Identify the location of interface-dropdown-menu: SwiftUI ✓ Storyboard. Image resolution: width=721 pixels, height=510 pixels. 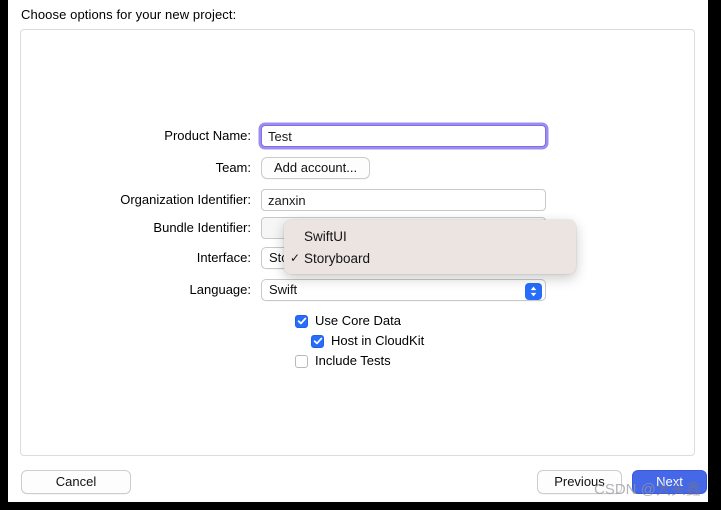
(430, 247).